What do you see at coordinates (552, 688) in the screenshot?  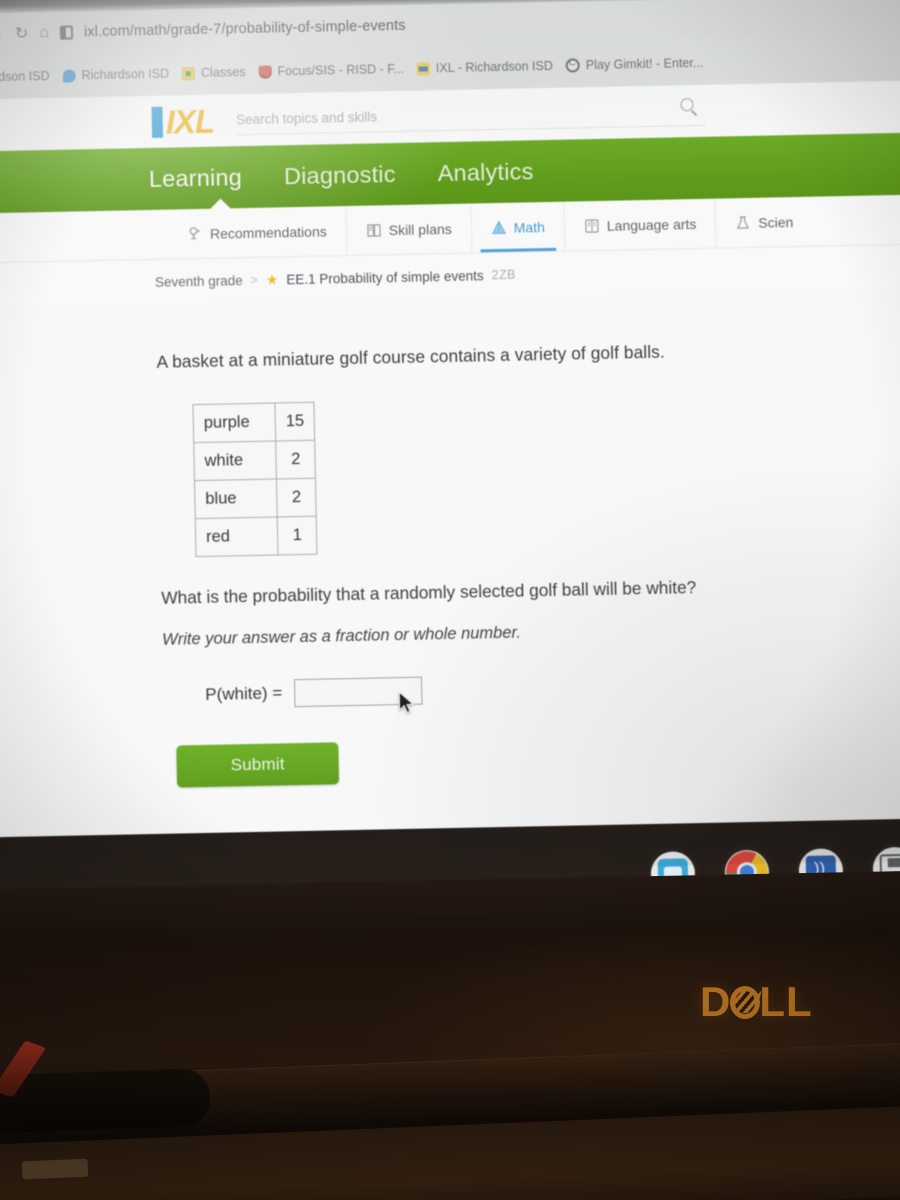 I see `answer-row: P(white) =` at bounding box center [552, 688].